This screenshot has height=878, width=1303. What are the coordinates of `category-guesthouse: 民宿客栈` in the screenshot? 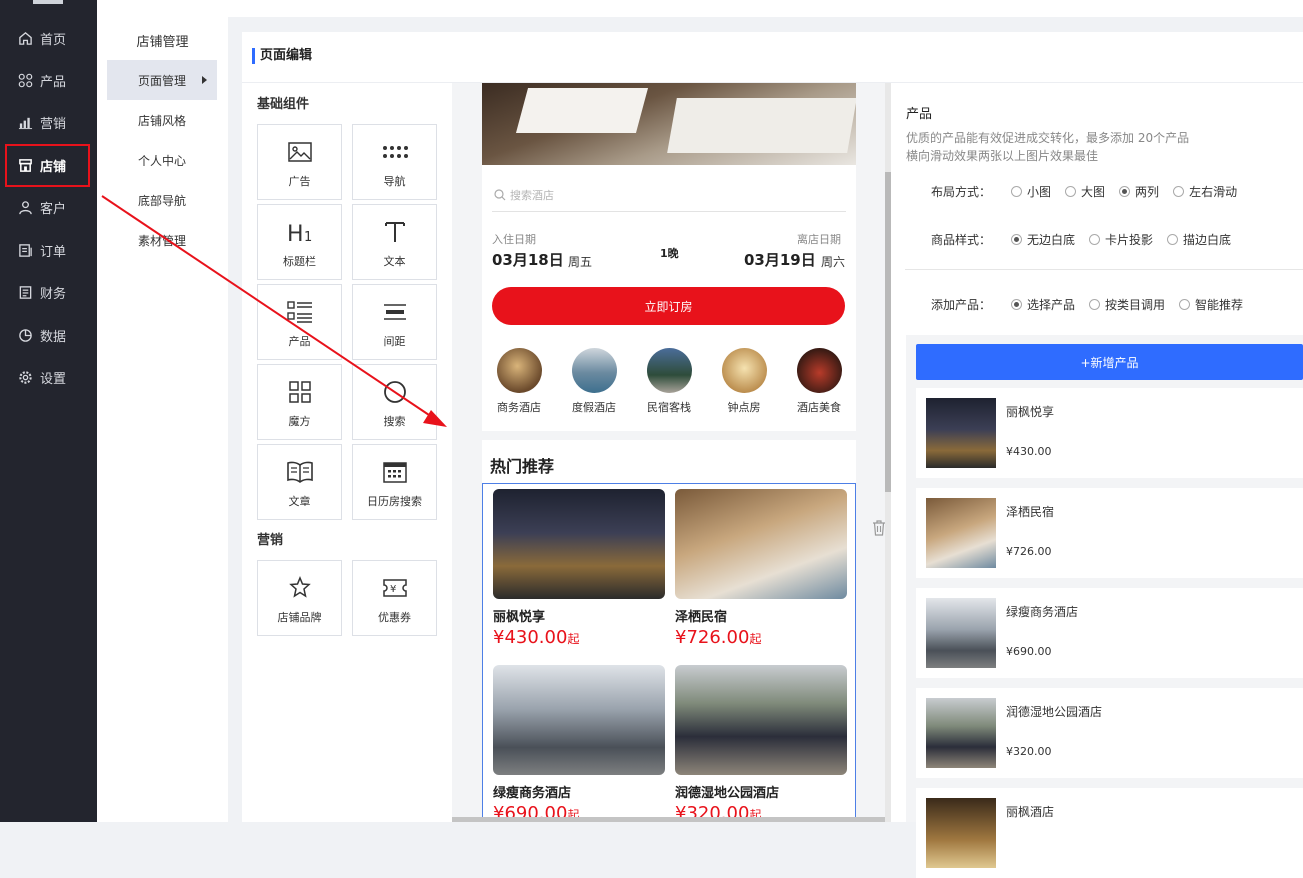 It's located at (669, 381).